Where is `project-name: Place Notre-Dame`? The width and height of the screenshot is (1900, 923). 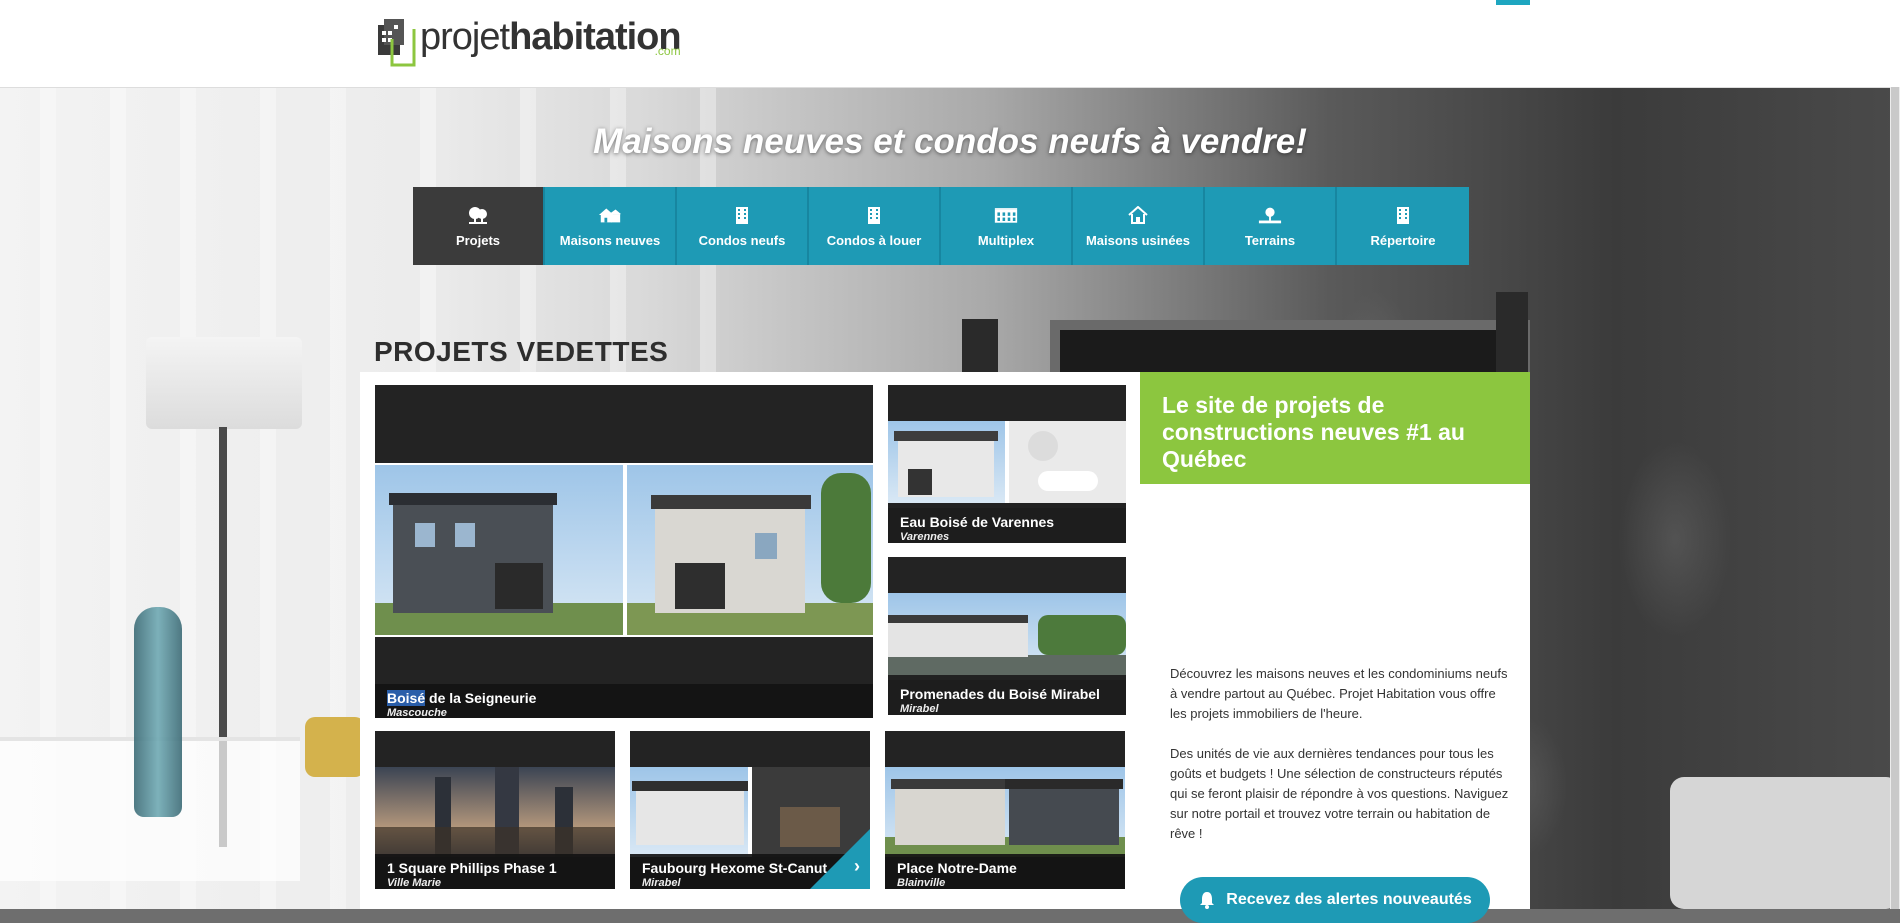 project-name: Place Notre-Dame is located at coordinates (957, 868).